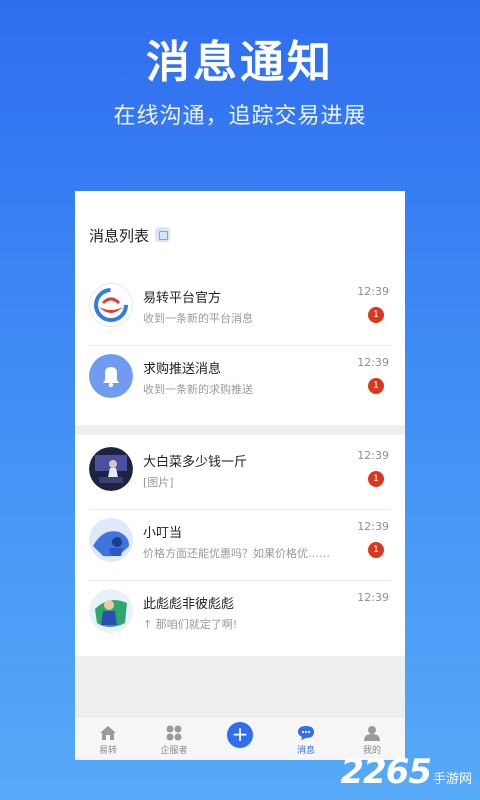 The height and width of the screenshot is (800, 480). What do you see at coordinates (372, 733) in the screenshot?
I see `person-icon` at bounding box center [372, 733].